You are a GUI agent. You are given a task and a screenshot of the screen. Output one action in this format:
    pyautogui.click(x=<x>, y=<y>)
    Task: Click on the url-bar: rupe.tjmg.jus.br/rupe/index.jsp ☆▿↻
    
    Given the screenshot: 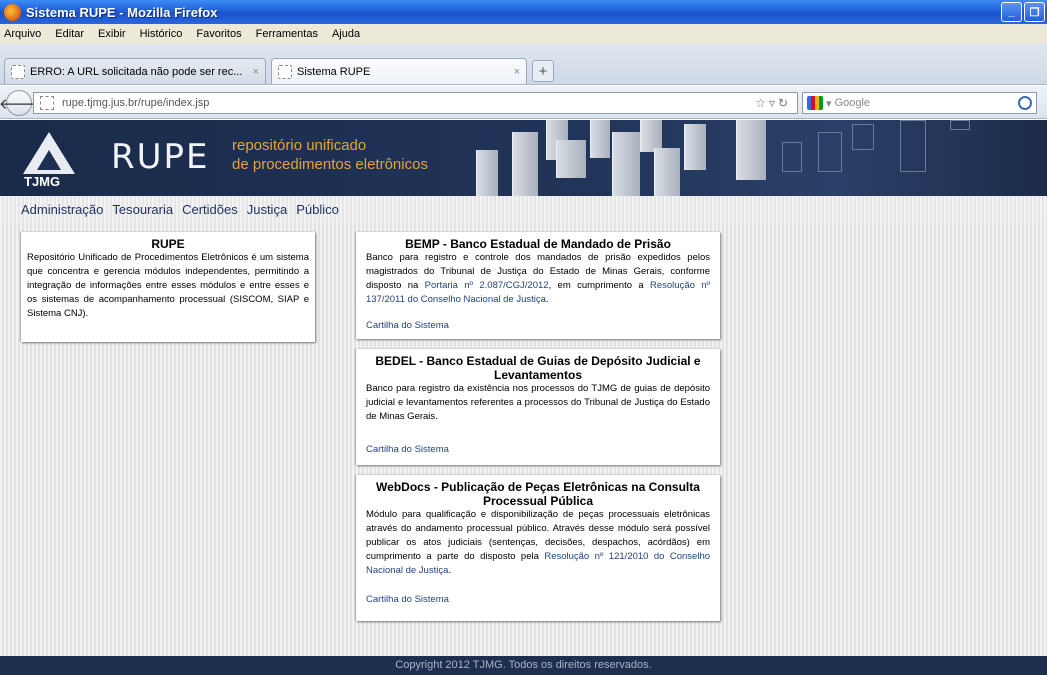 What is the action you would take?
    pyautogui.click(x=415, y=103)
    